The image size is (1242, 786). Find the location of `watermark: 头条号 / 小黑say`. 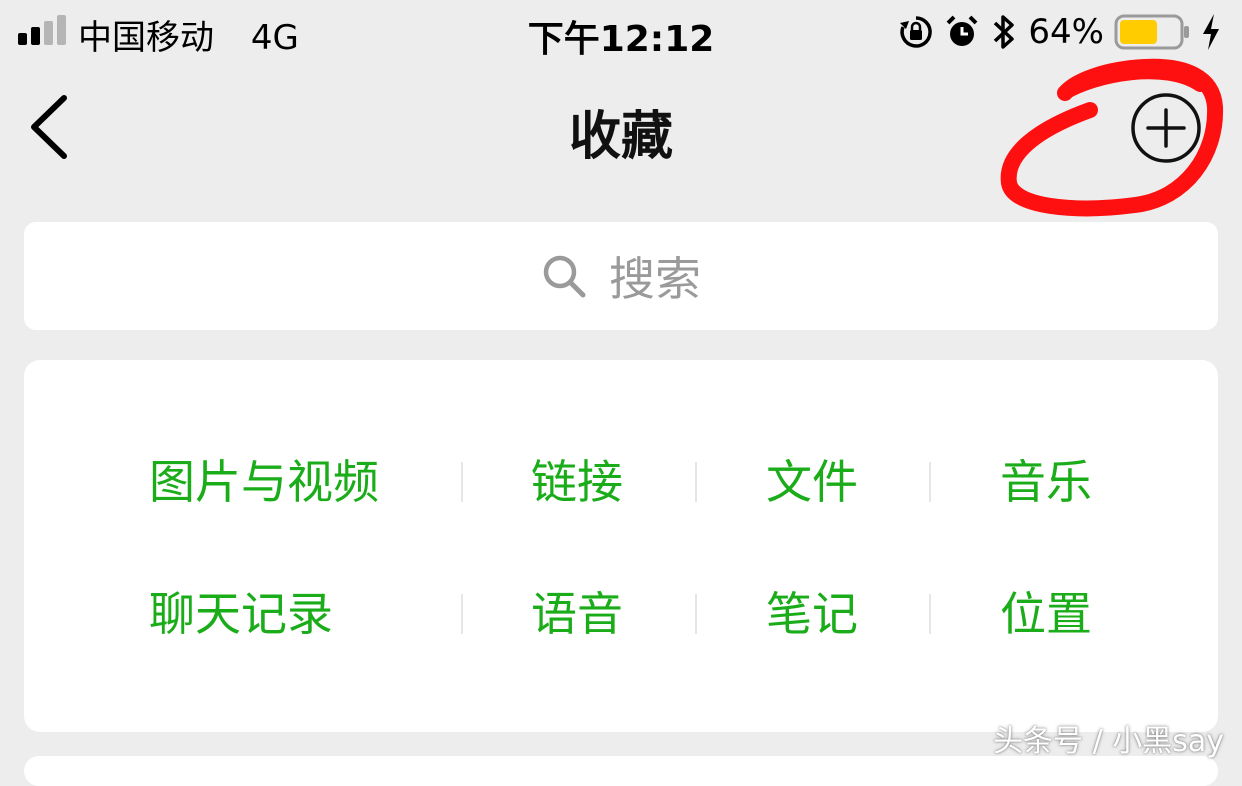

watermark: 头条号 / 小黑say is located at coordinates (1108, 741).